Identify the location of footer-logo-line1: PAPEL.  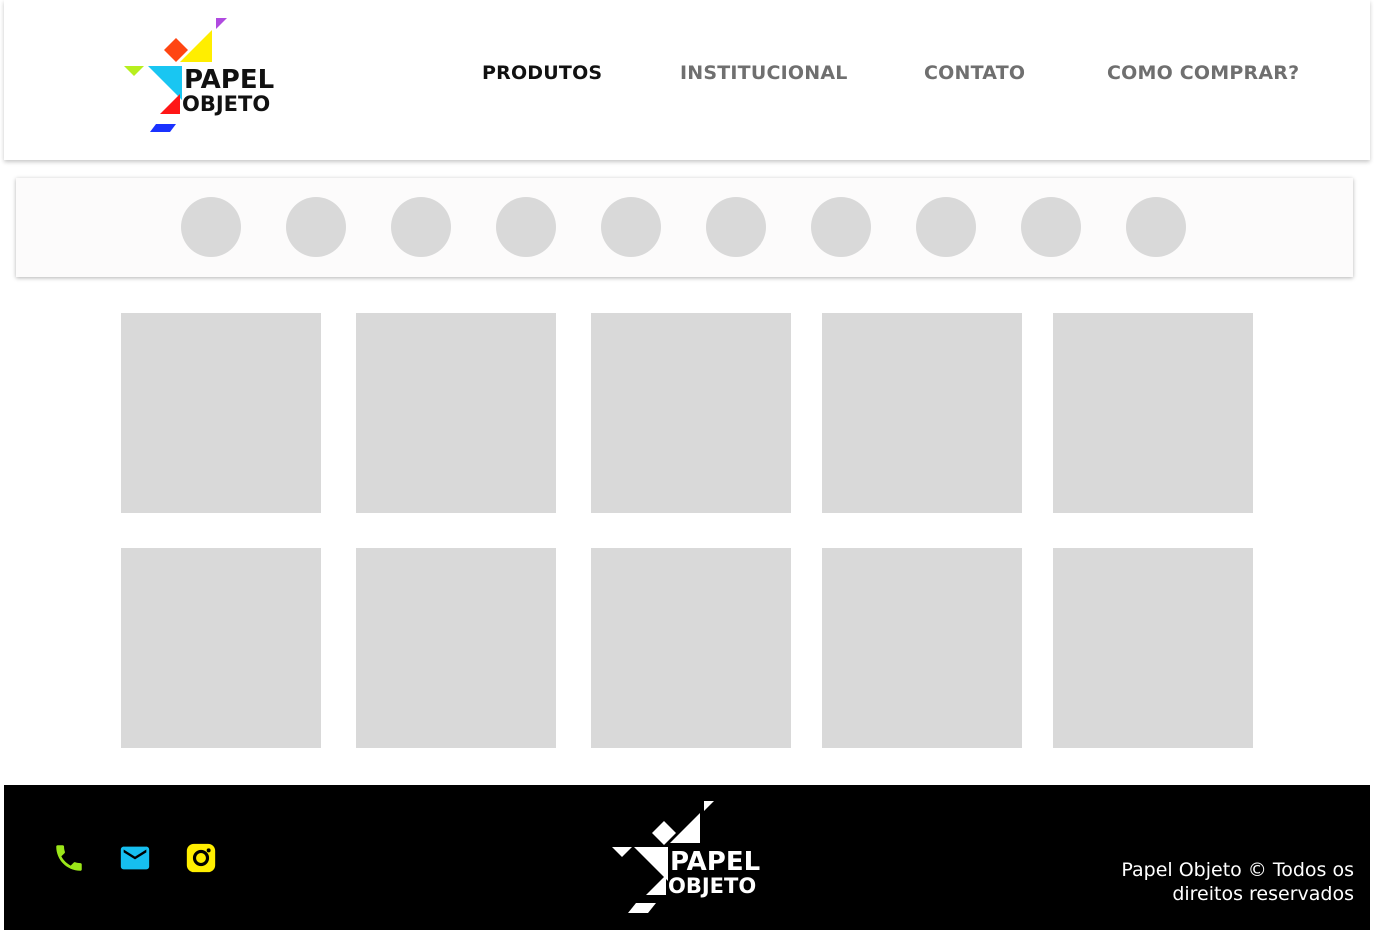
(715, 862).